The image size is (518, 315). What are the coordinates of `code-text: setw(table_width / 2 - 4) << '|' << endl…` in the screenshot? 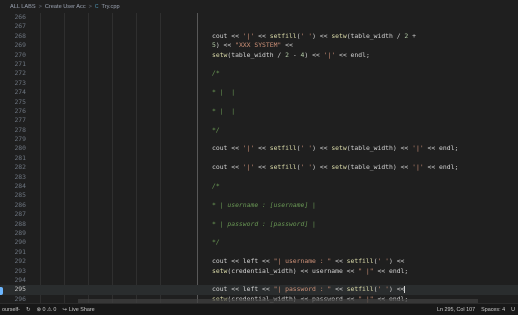 It's located at (291, 55).